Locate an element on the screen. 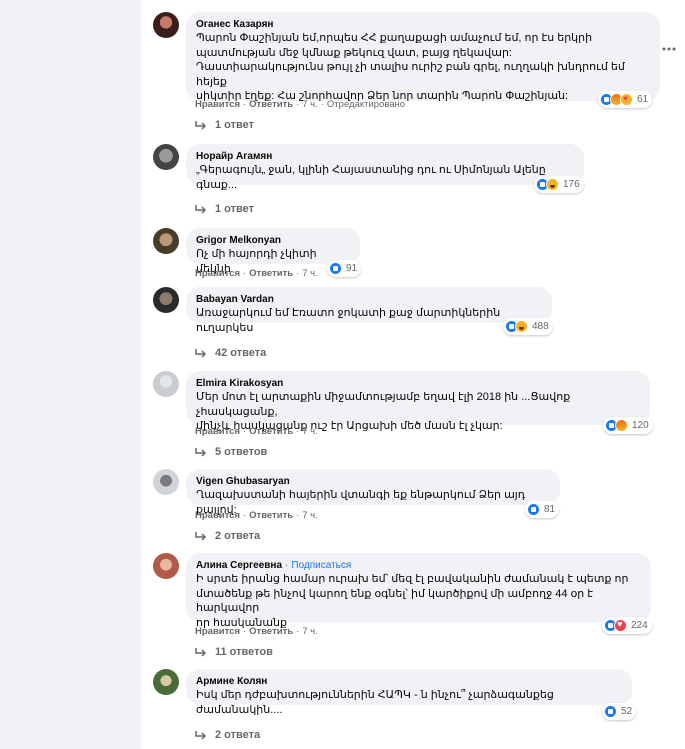  reaction-count: 52 is located at coordinates (627, 711).